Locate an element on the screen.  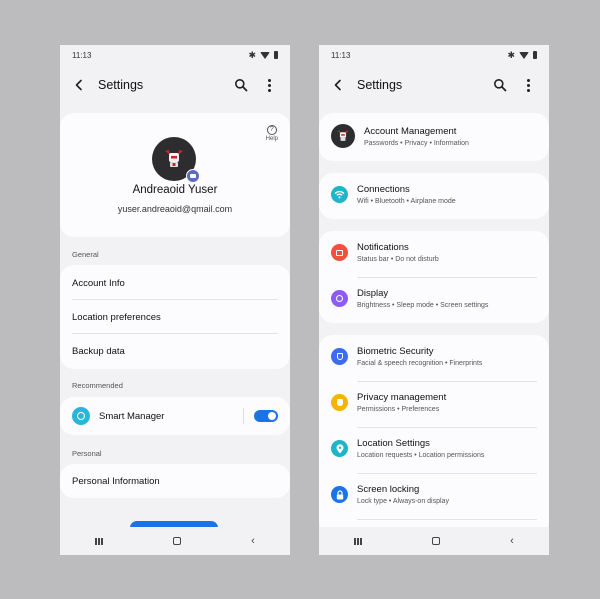
help-icon: ? is located at coordinates (271, 130).